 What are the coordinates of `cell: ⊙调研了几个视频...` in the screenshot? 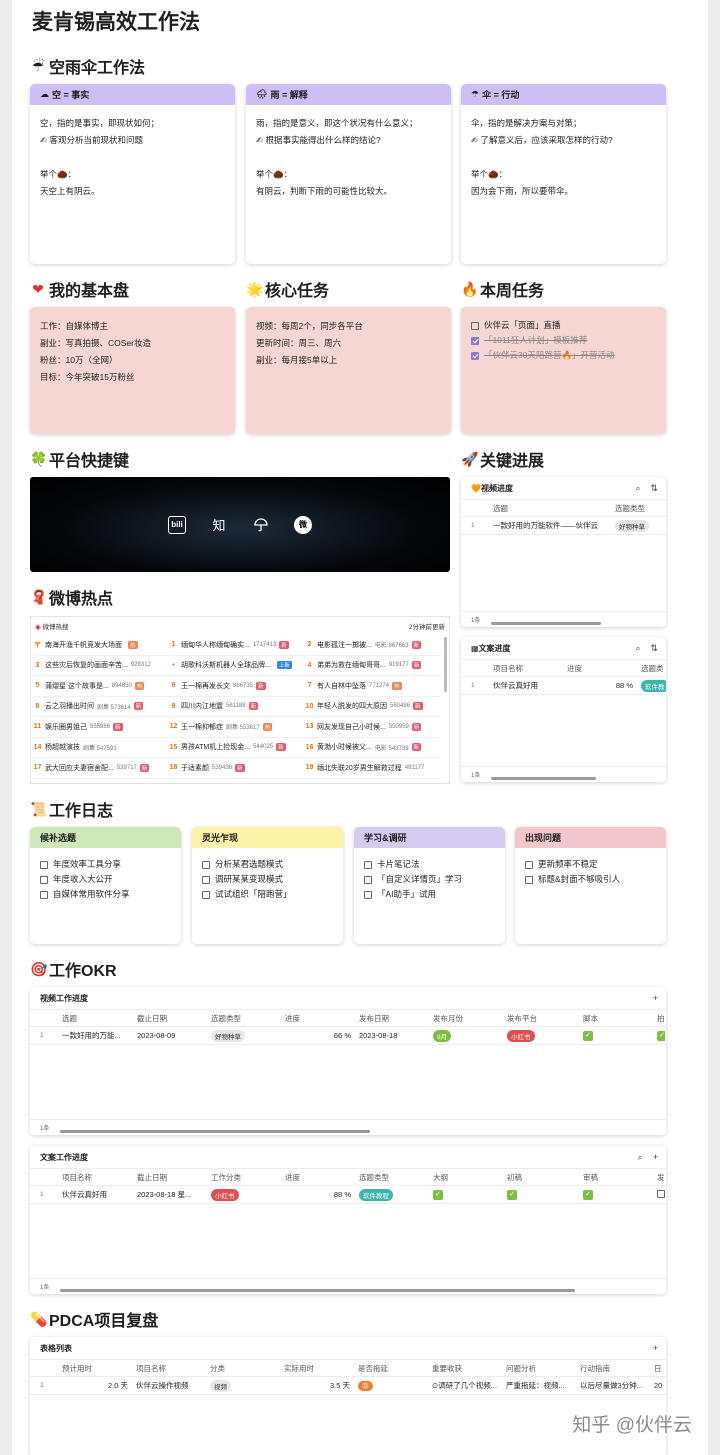 It's located at (465, 1385).